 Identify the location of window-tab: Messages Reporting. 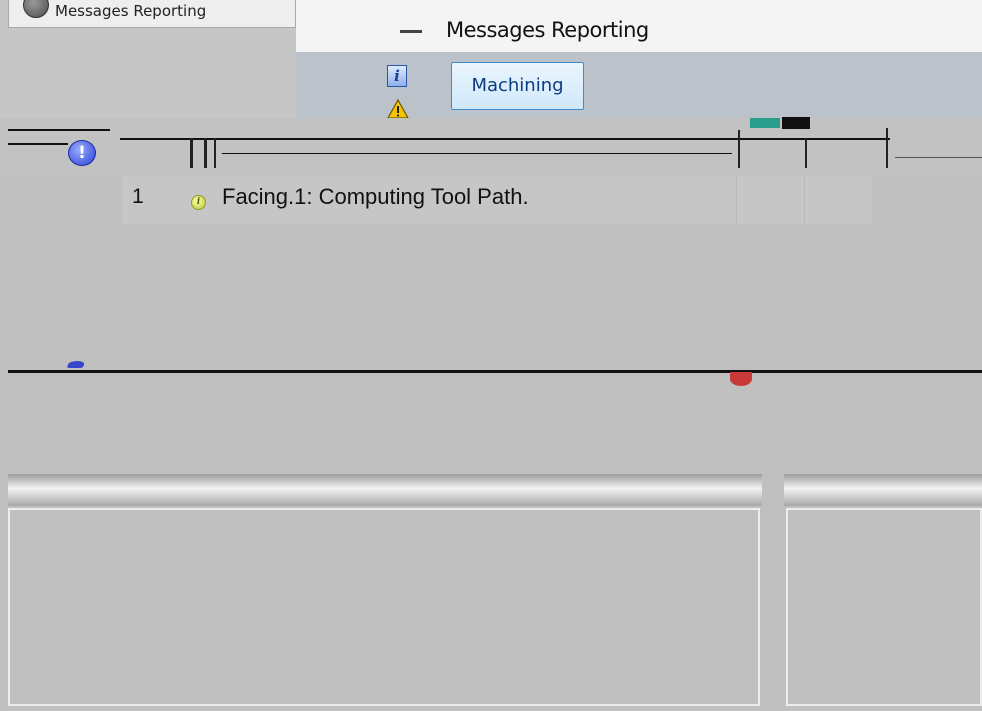
(152, 14).